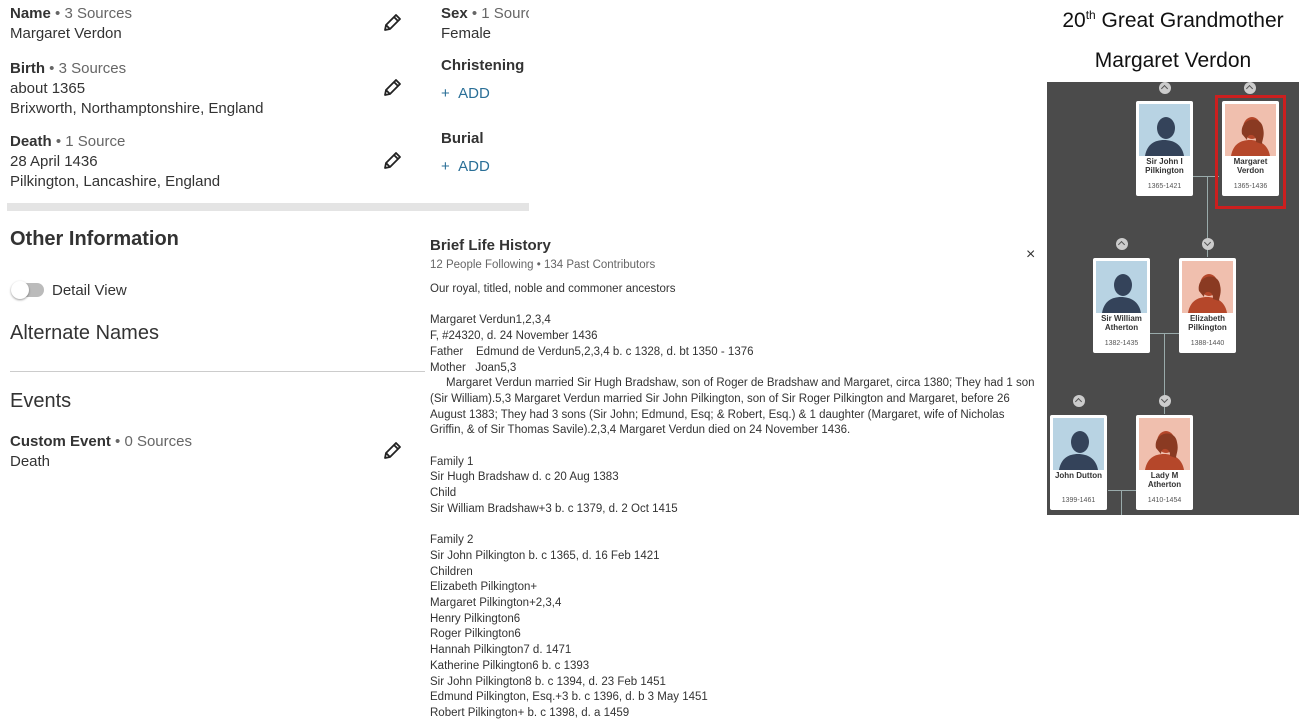  Describe the element at coordinates (466, 33) in the screenshot. I see `sex-value: Female` at that location.